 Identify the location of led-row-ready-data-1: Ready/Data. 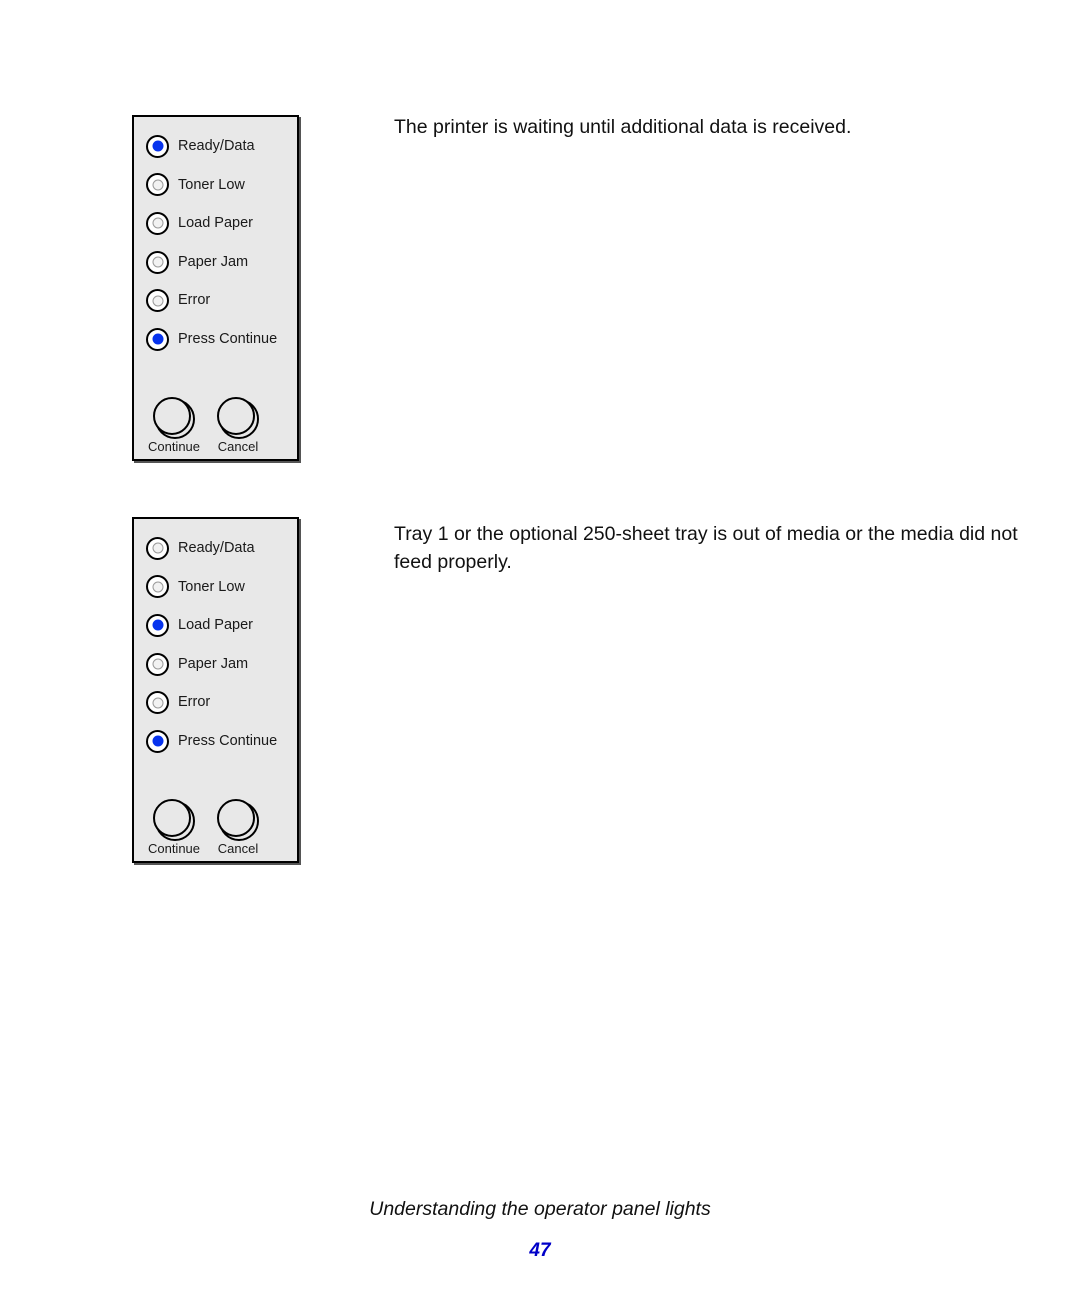
(226, 146).